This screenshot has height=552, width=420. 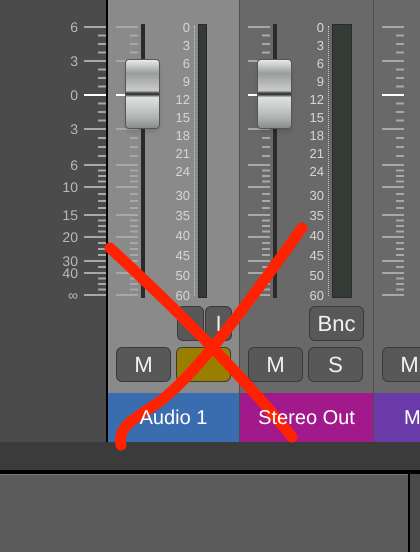 I want to click on scale-label: 10, so click(x=70, y=187).